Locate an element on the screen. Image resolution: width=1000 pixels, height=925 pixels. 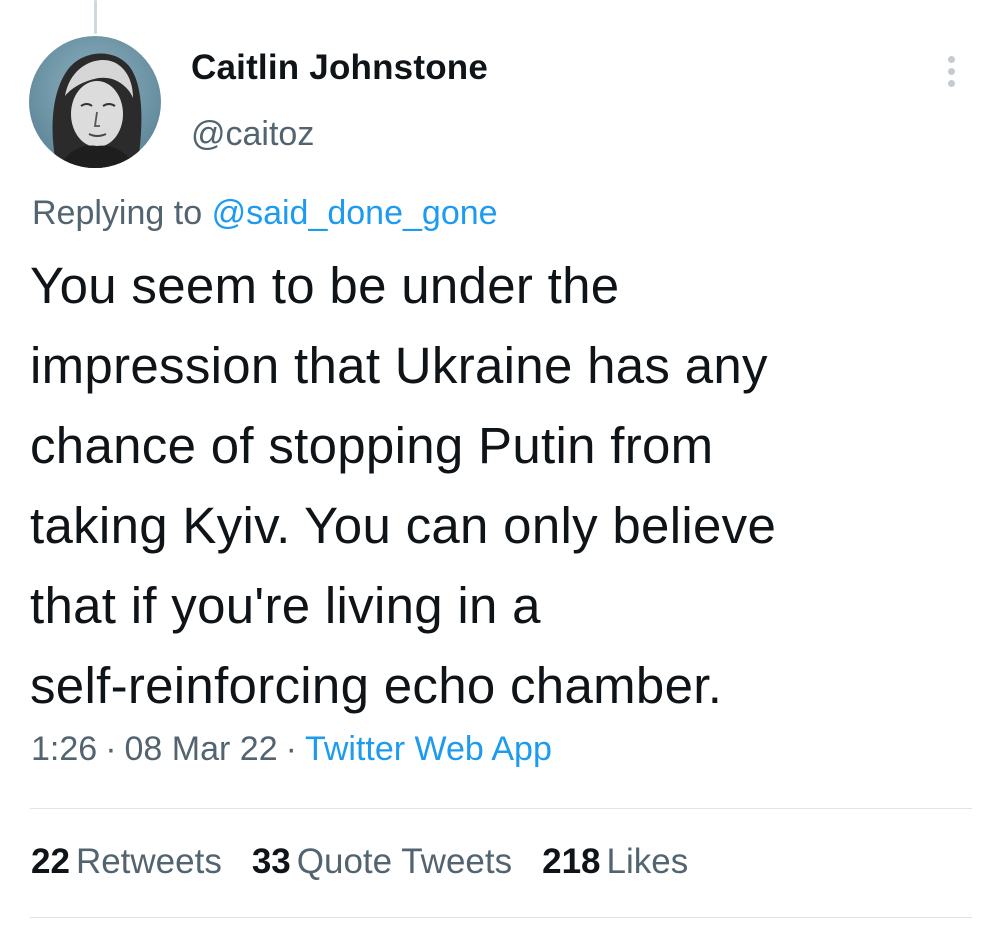
retweets-stat: 22 Retweets is located at coordinates (126, 862).